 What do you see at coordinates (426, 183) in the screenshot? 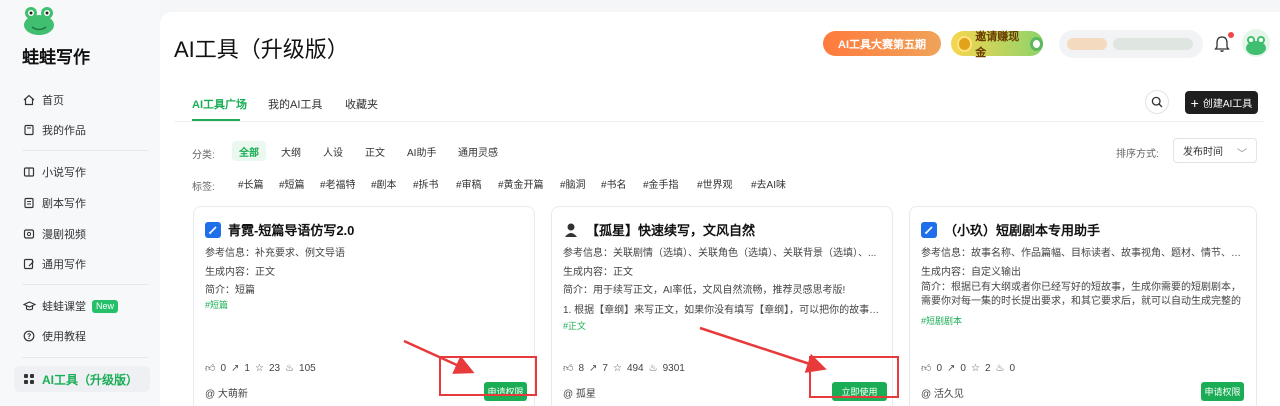
I see `tag-chip: #拆书` at bounding box center [426, 183].